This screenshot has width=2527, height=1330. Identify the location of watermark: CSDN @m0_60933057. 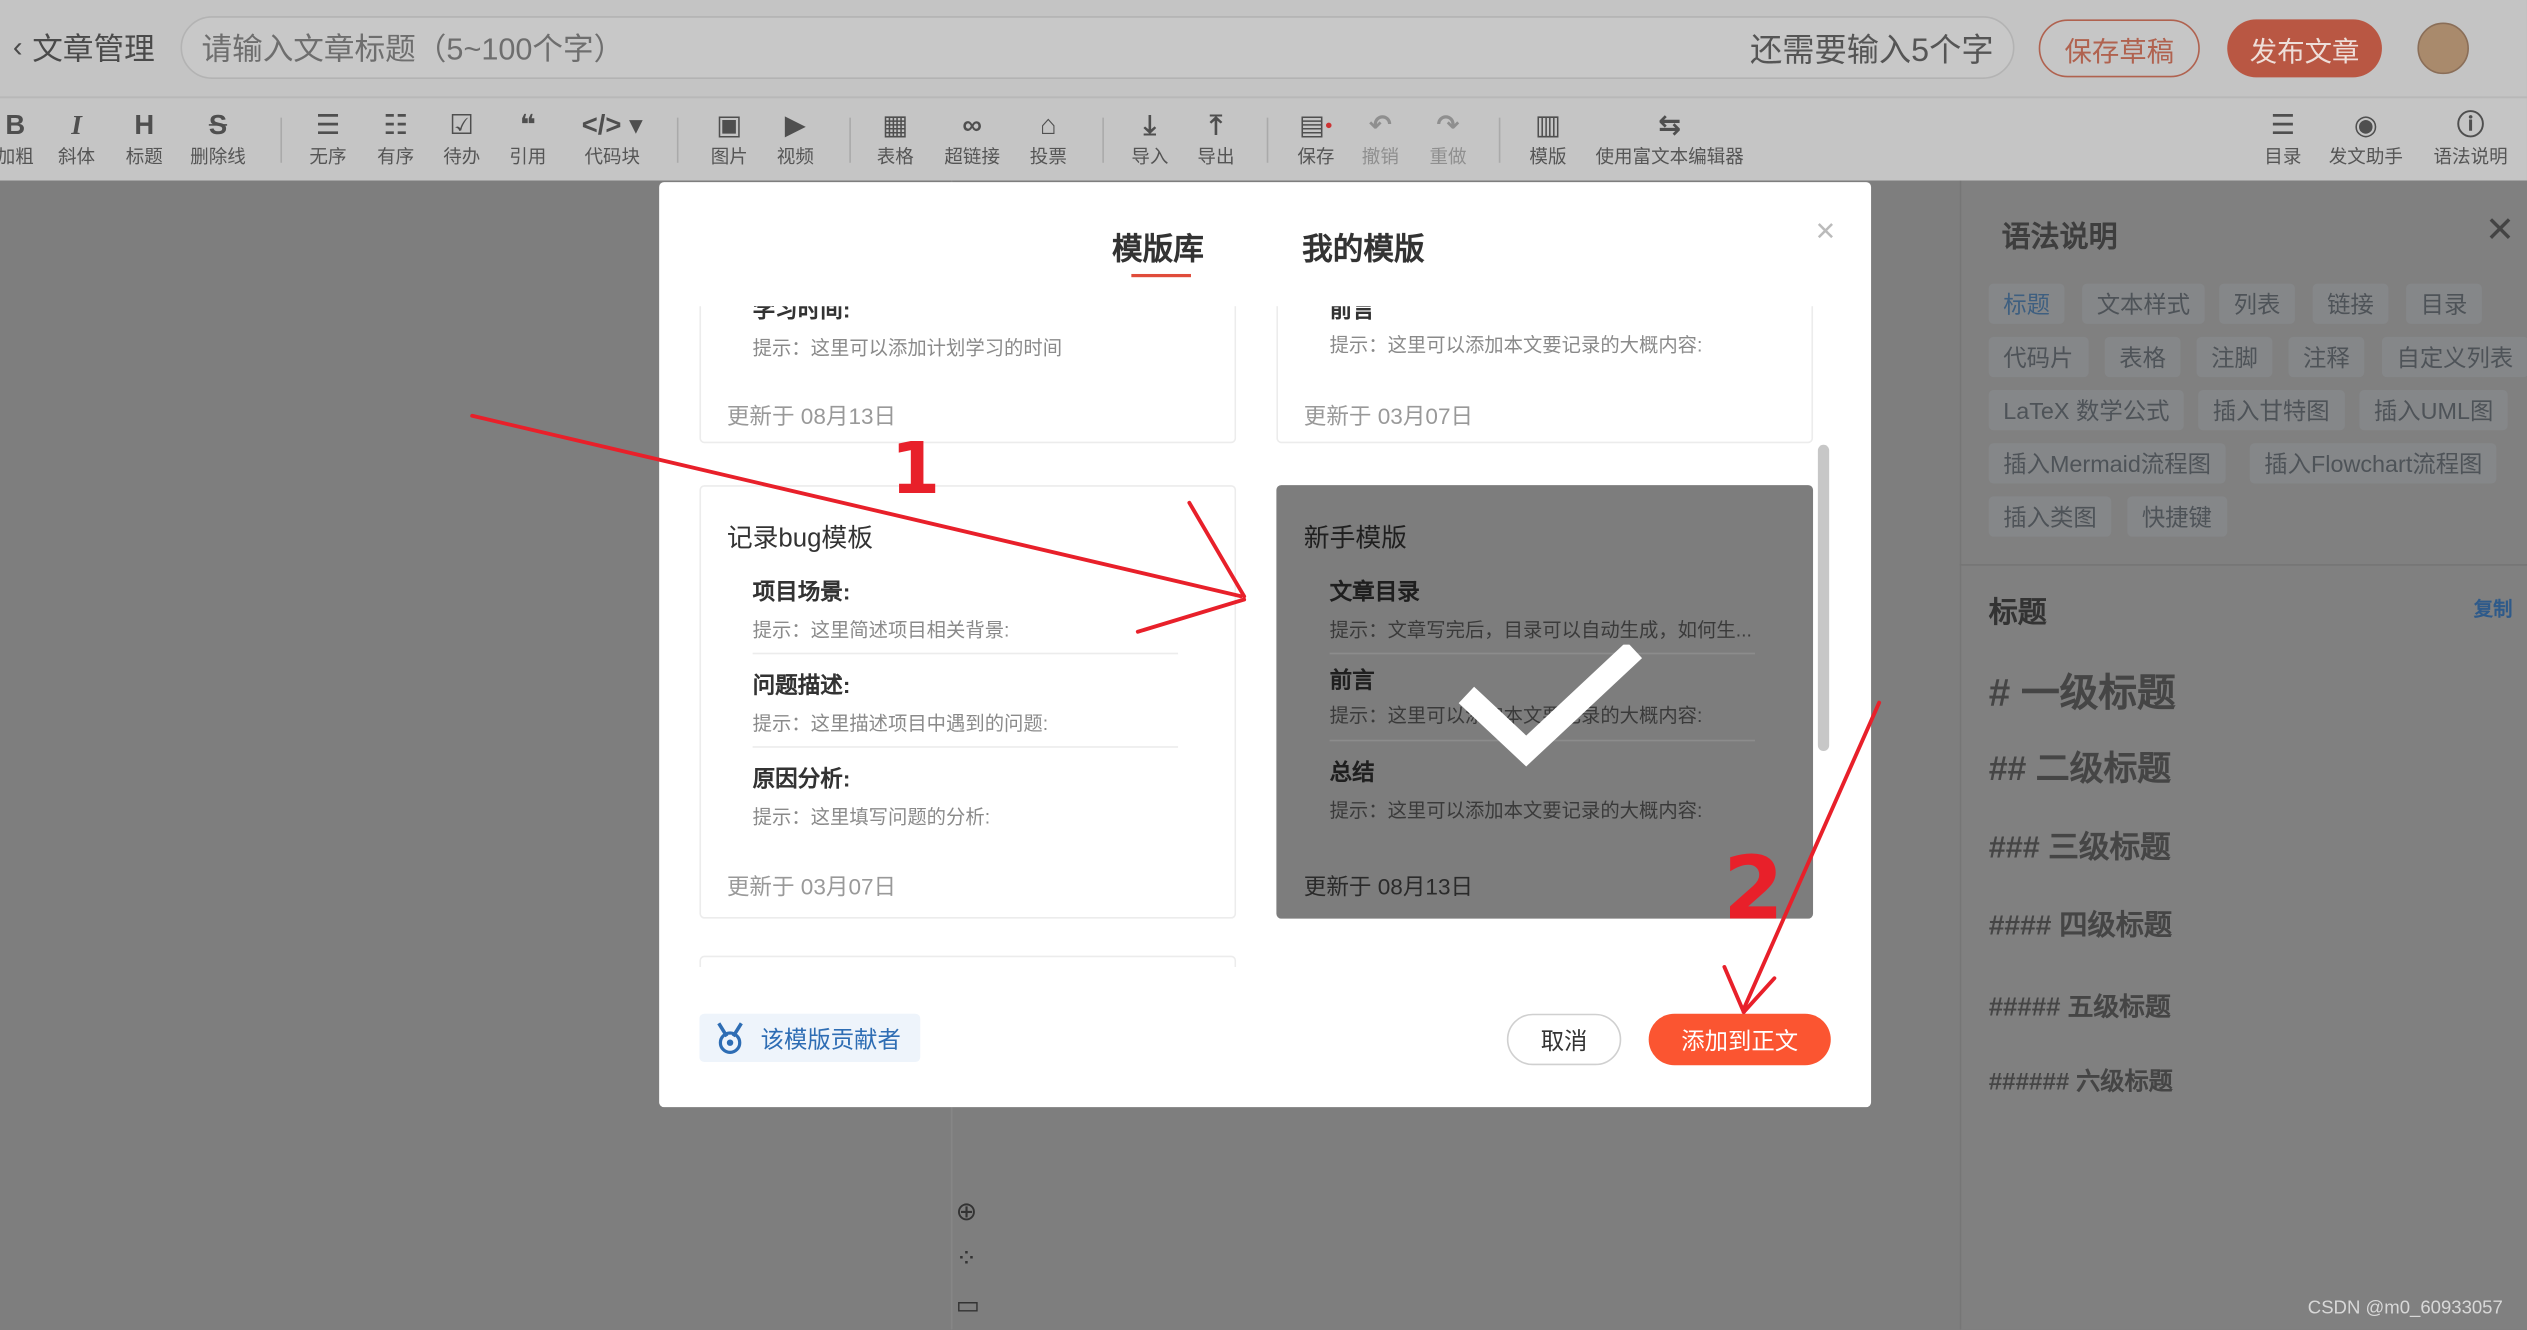
(2405, 1308).